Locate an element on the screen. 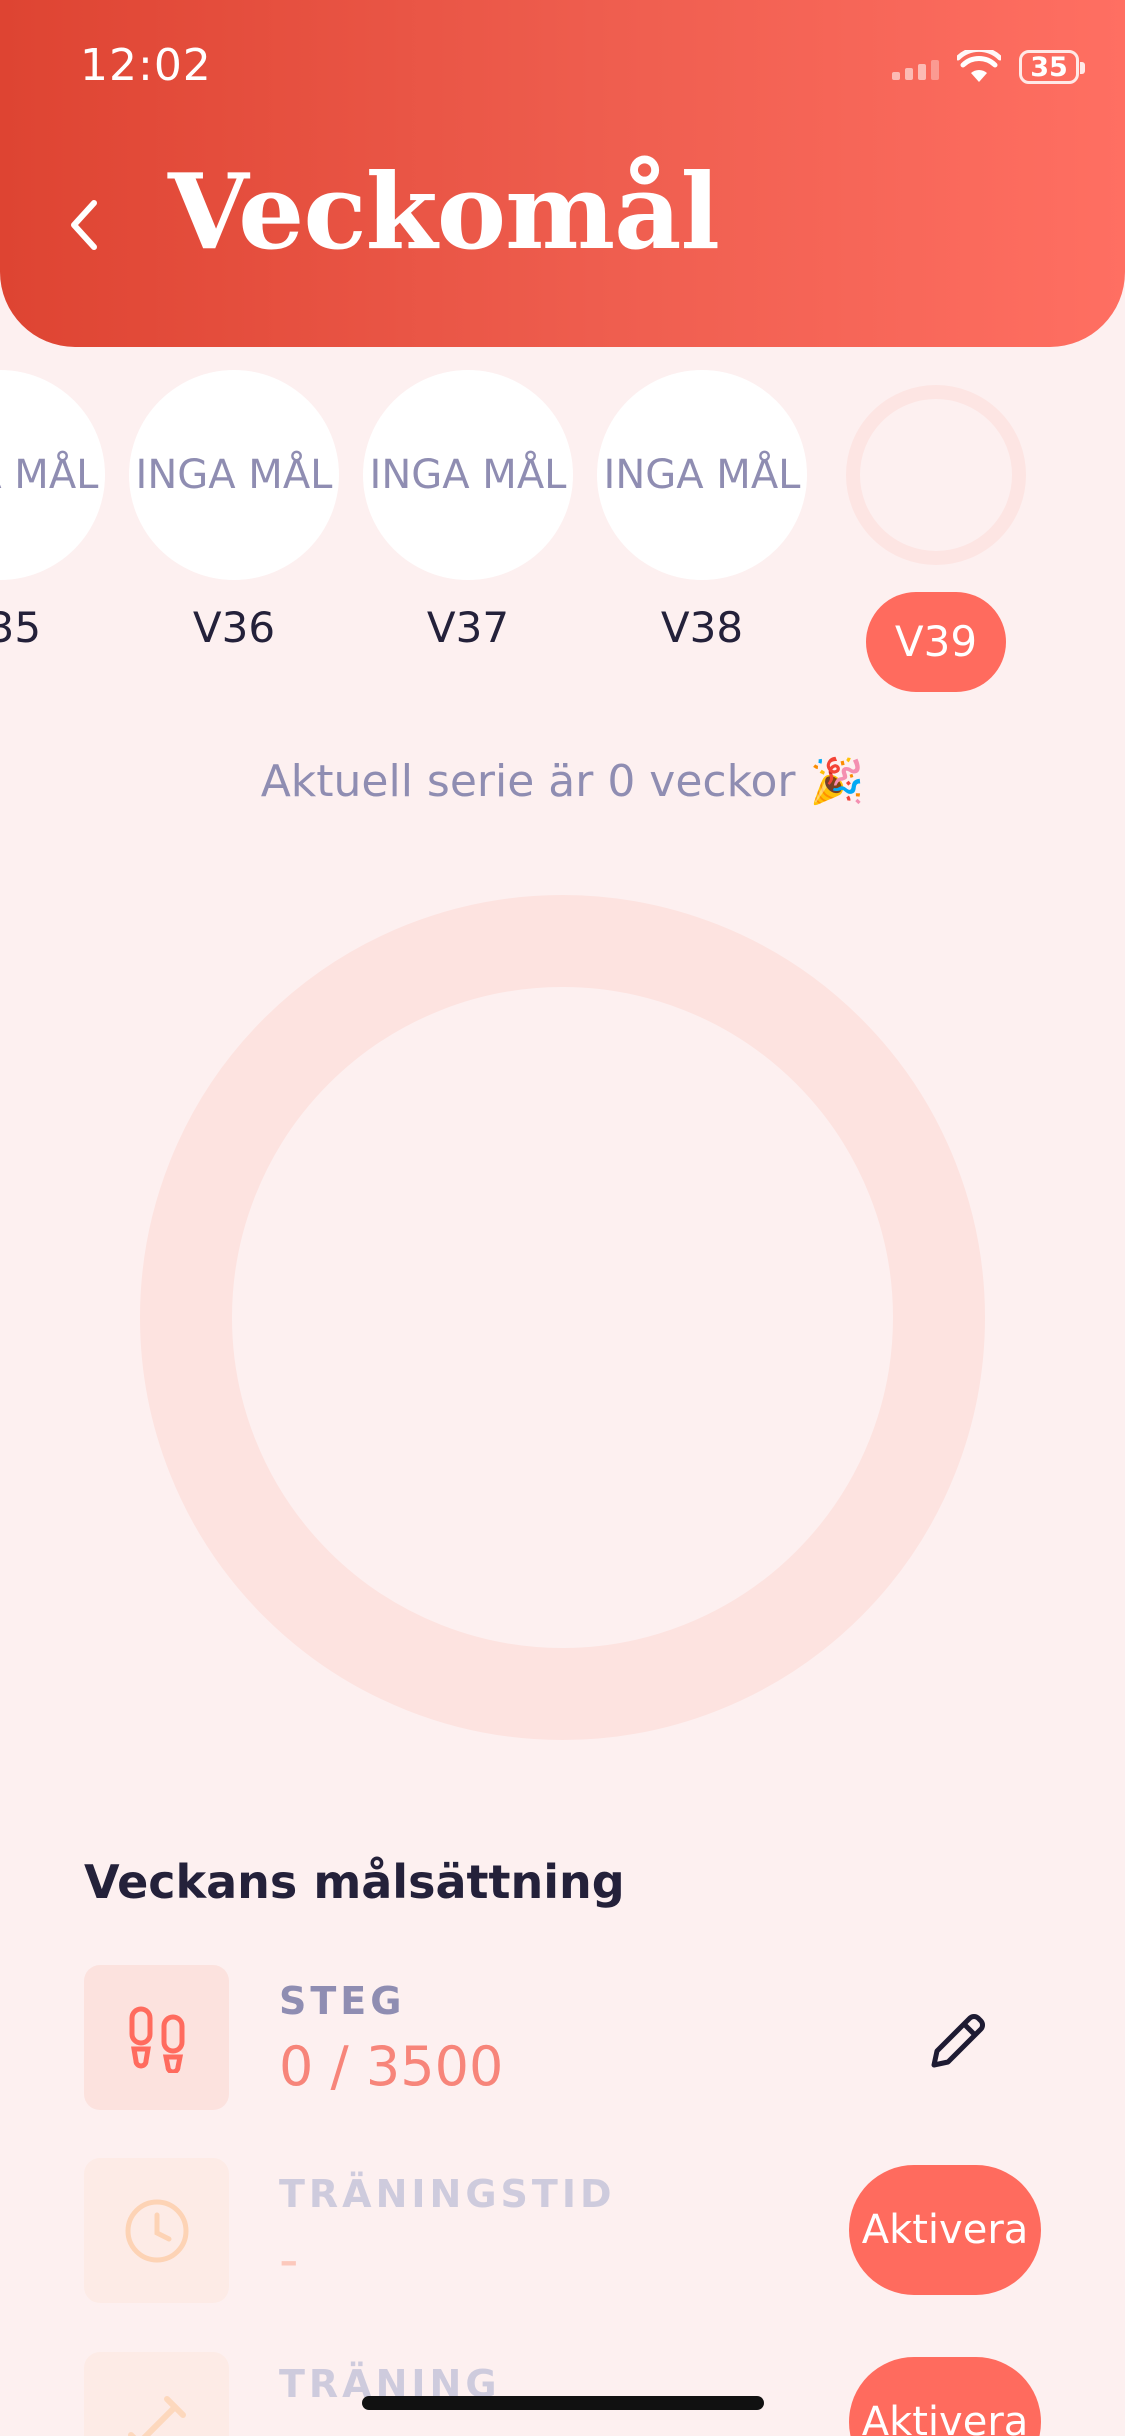 The width and height of the screenshot is (1125, 2436). status-time: 12:02 is located at coordinates (146, 65).